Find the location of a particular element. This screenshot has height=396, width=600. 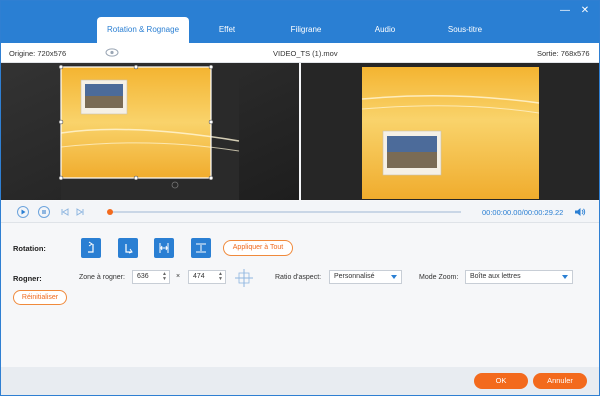

tab-sous-titre: Sous-titre is located at coordinates (465, 30).